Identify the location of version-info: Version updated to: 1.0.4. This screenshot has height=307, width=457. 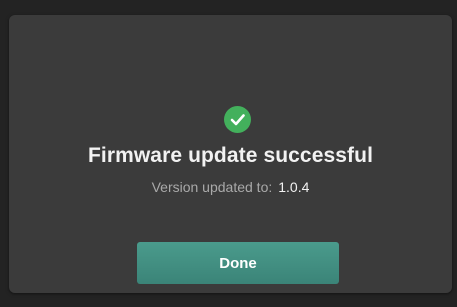
(230, 187).